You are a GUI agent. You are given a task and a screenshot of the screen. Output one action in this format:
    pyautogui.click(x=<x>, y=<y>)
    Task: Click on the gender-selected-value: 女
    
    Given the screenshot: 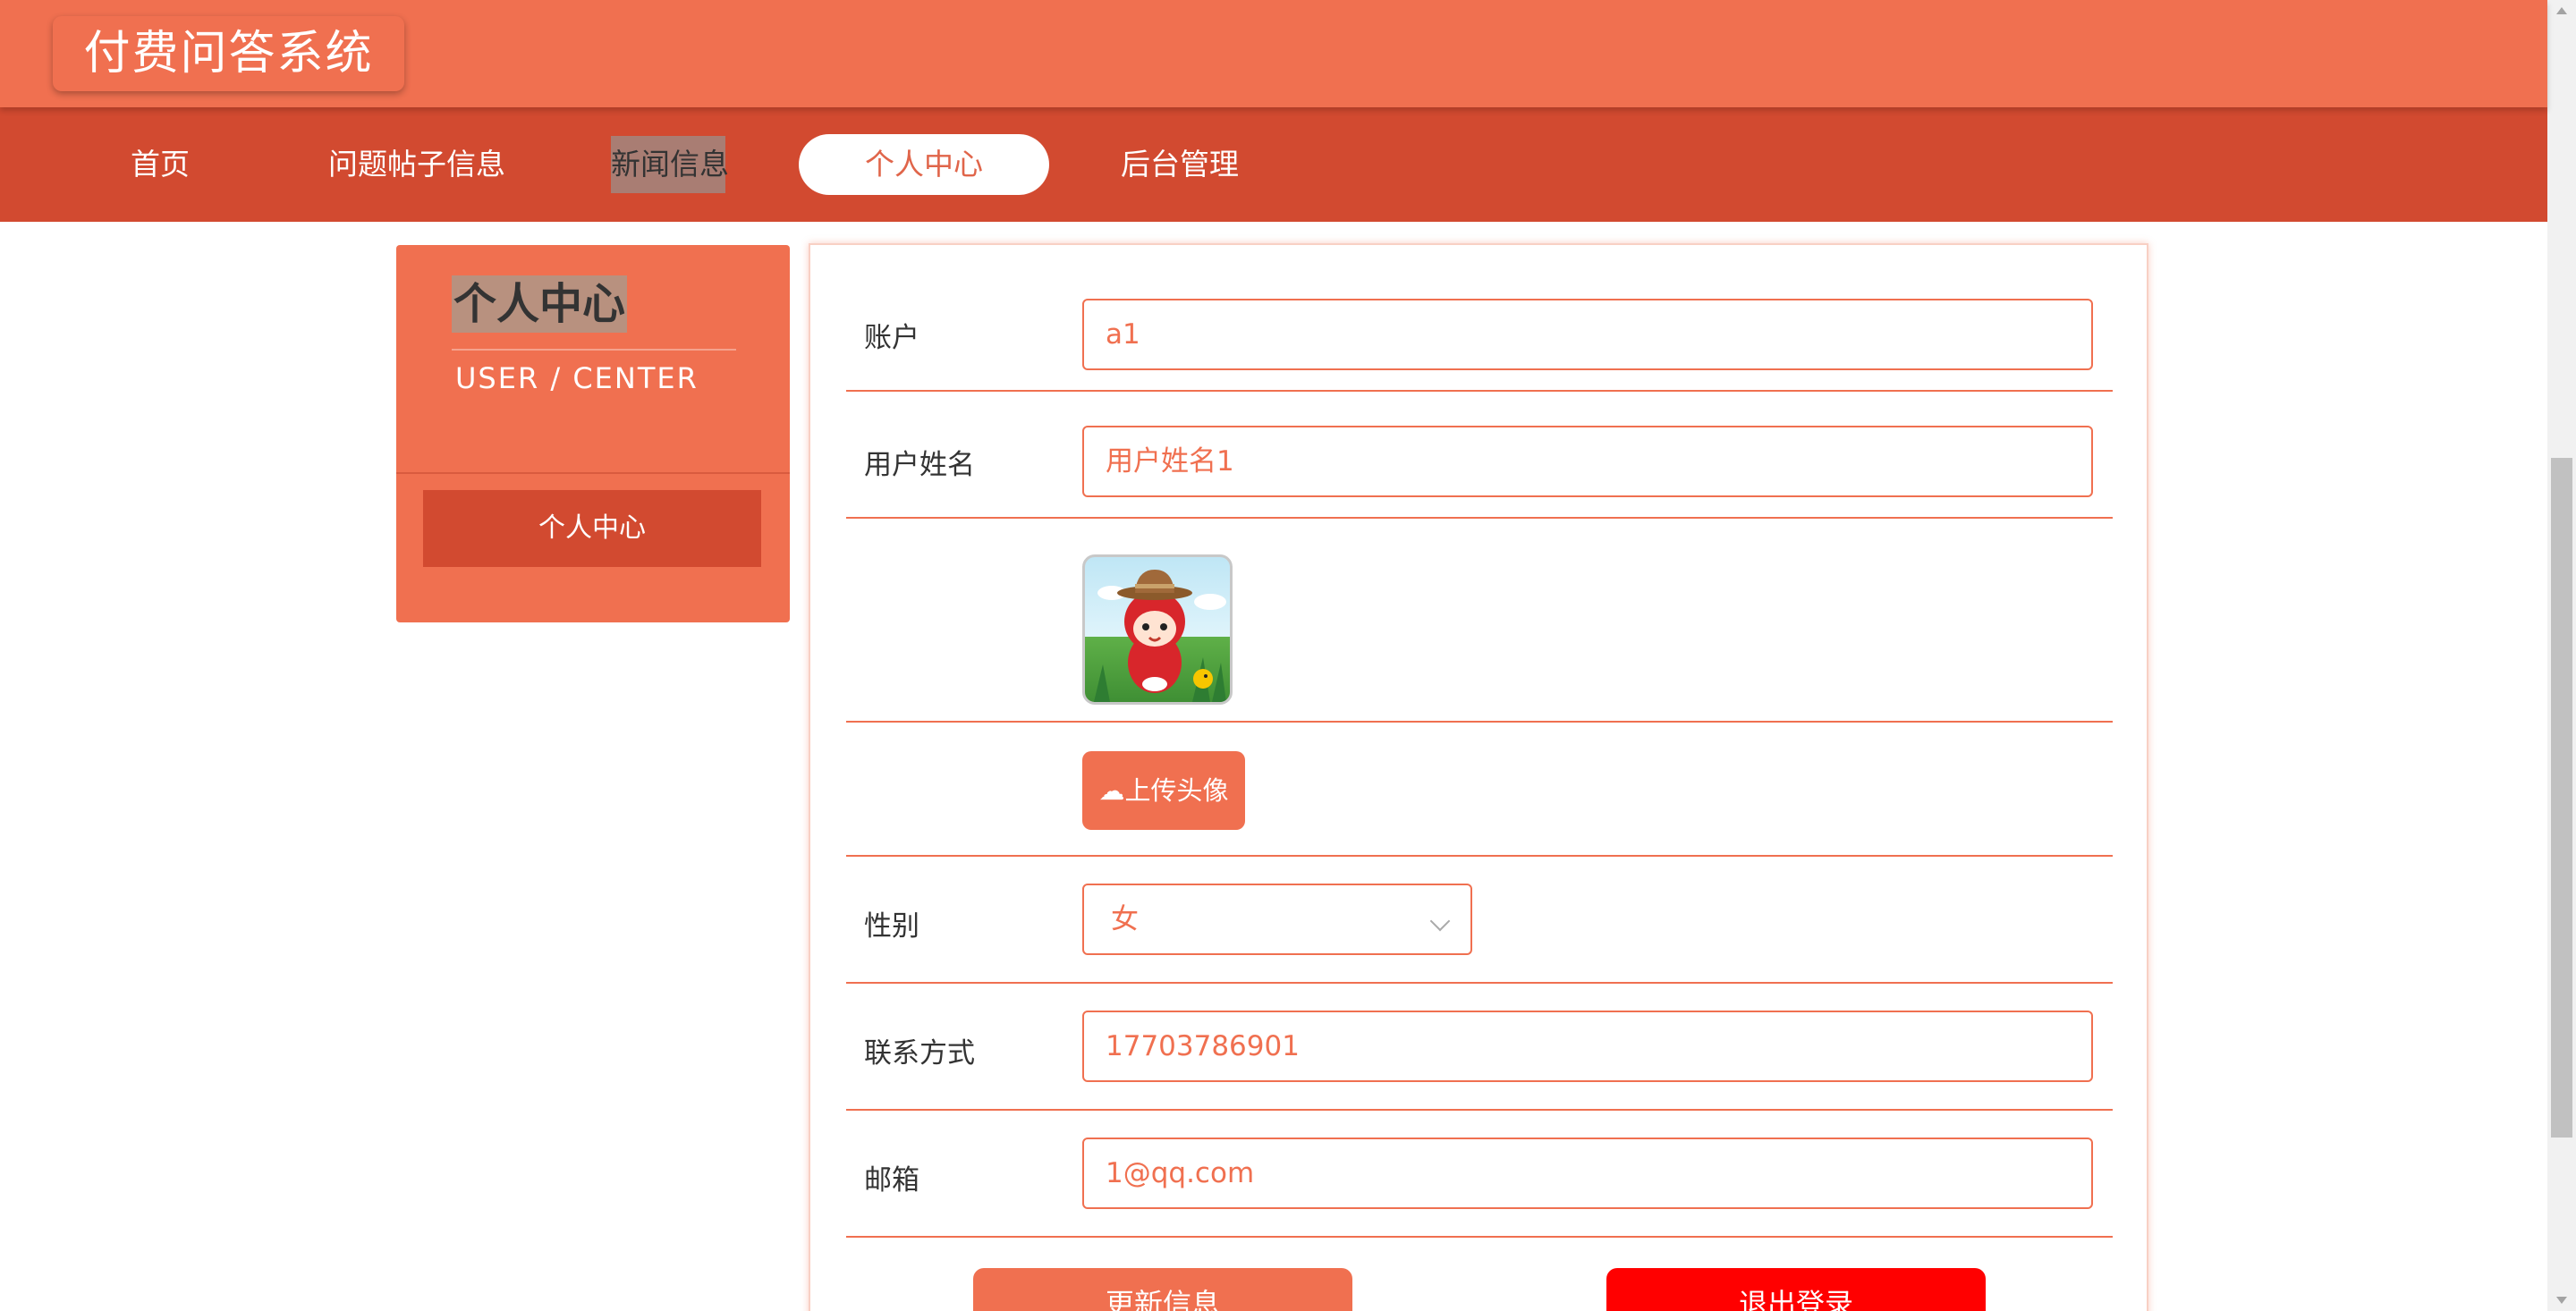 What is the action you would take?
    pyautogui.click(x=1125, y=919)
    